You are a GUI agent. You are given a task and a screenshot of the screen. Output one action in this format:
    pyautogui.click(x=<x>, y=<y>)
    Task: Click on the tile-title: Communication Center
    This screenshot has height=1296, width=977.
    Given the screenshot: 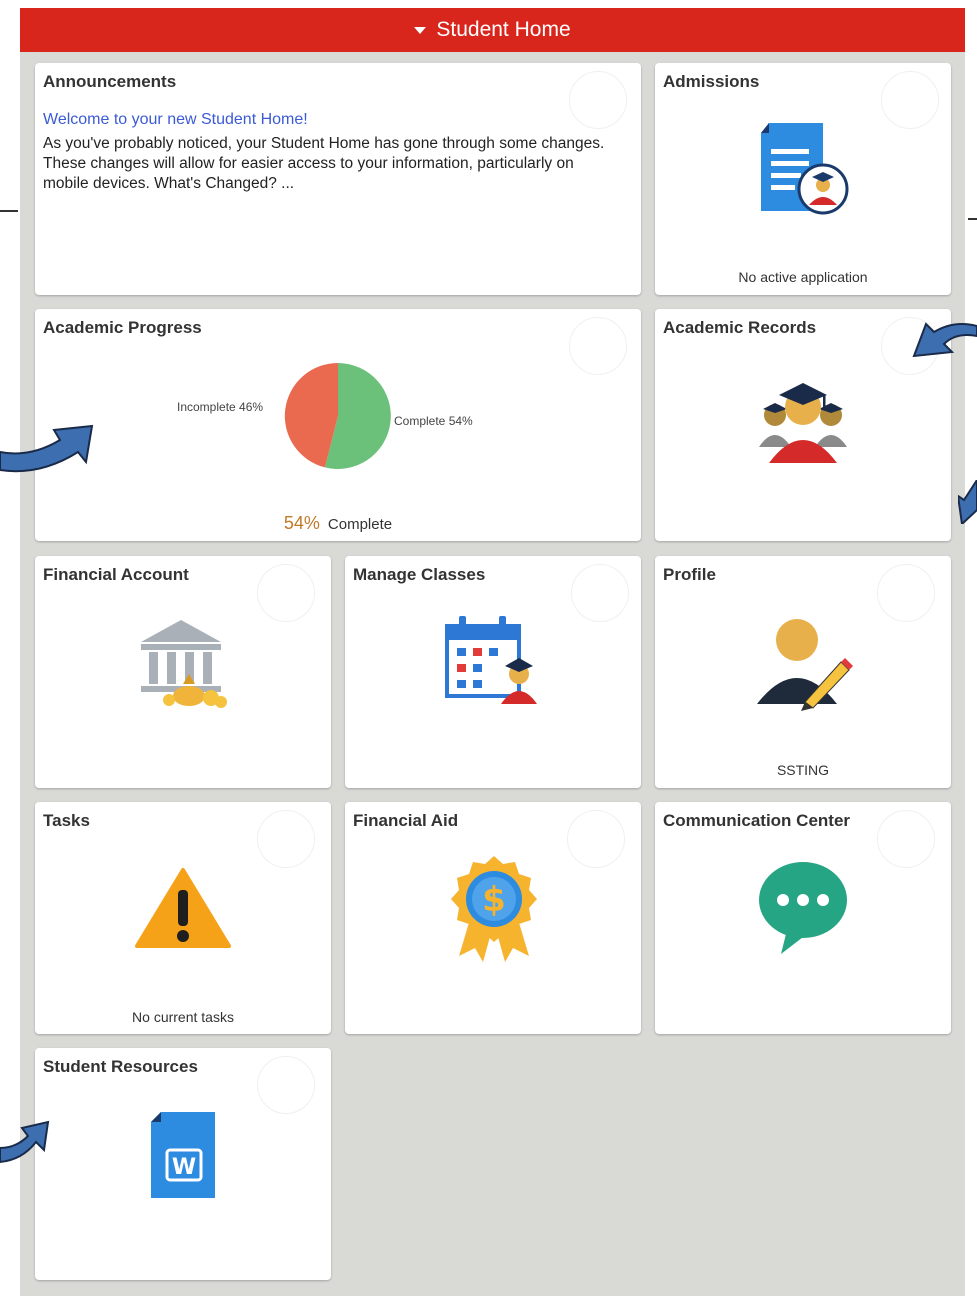 What is the action you would take?
    pyautogui.click(x=757, y=820)
    